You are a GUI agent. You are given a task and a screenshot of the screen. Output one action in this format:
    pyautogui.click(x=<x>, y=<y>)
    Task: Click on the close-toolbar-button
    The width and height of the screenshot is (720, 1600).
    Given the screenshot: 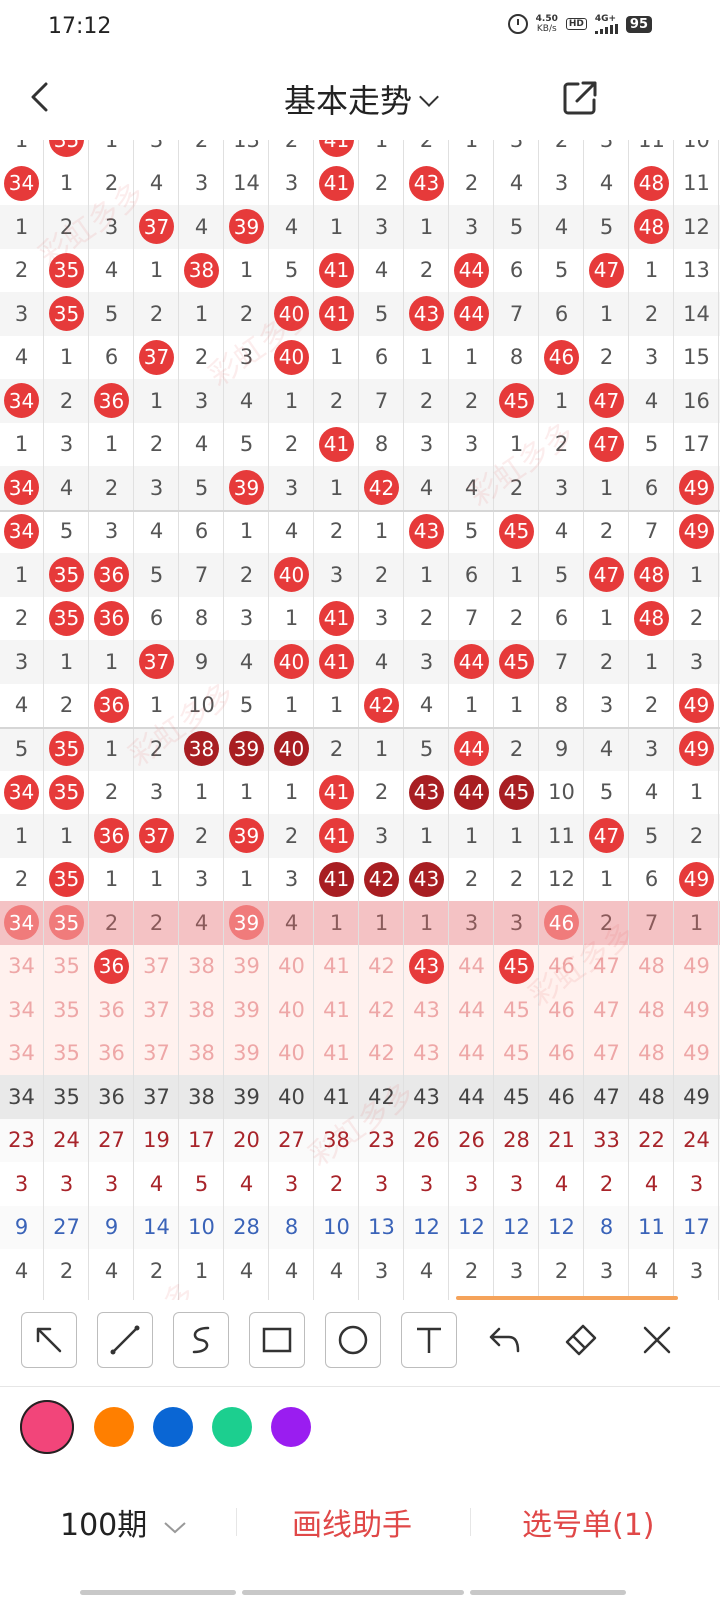 What is the action you would take?
    pyautogui.click(x=657, y=1340)
    